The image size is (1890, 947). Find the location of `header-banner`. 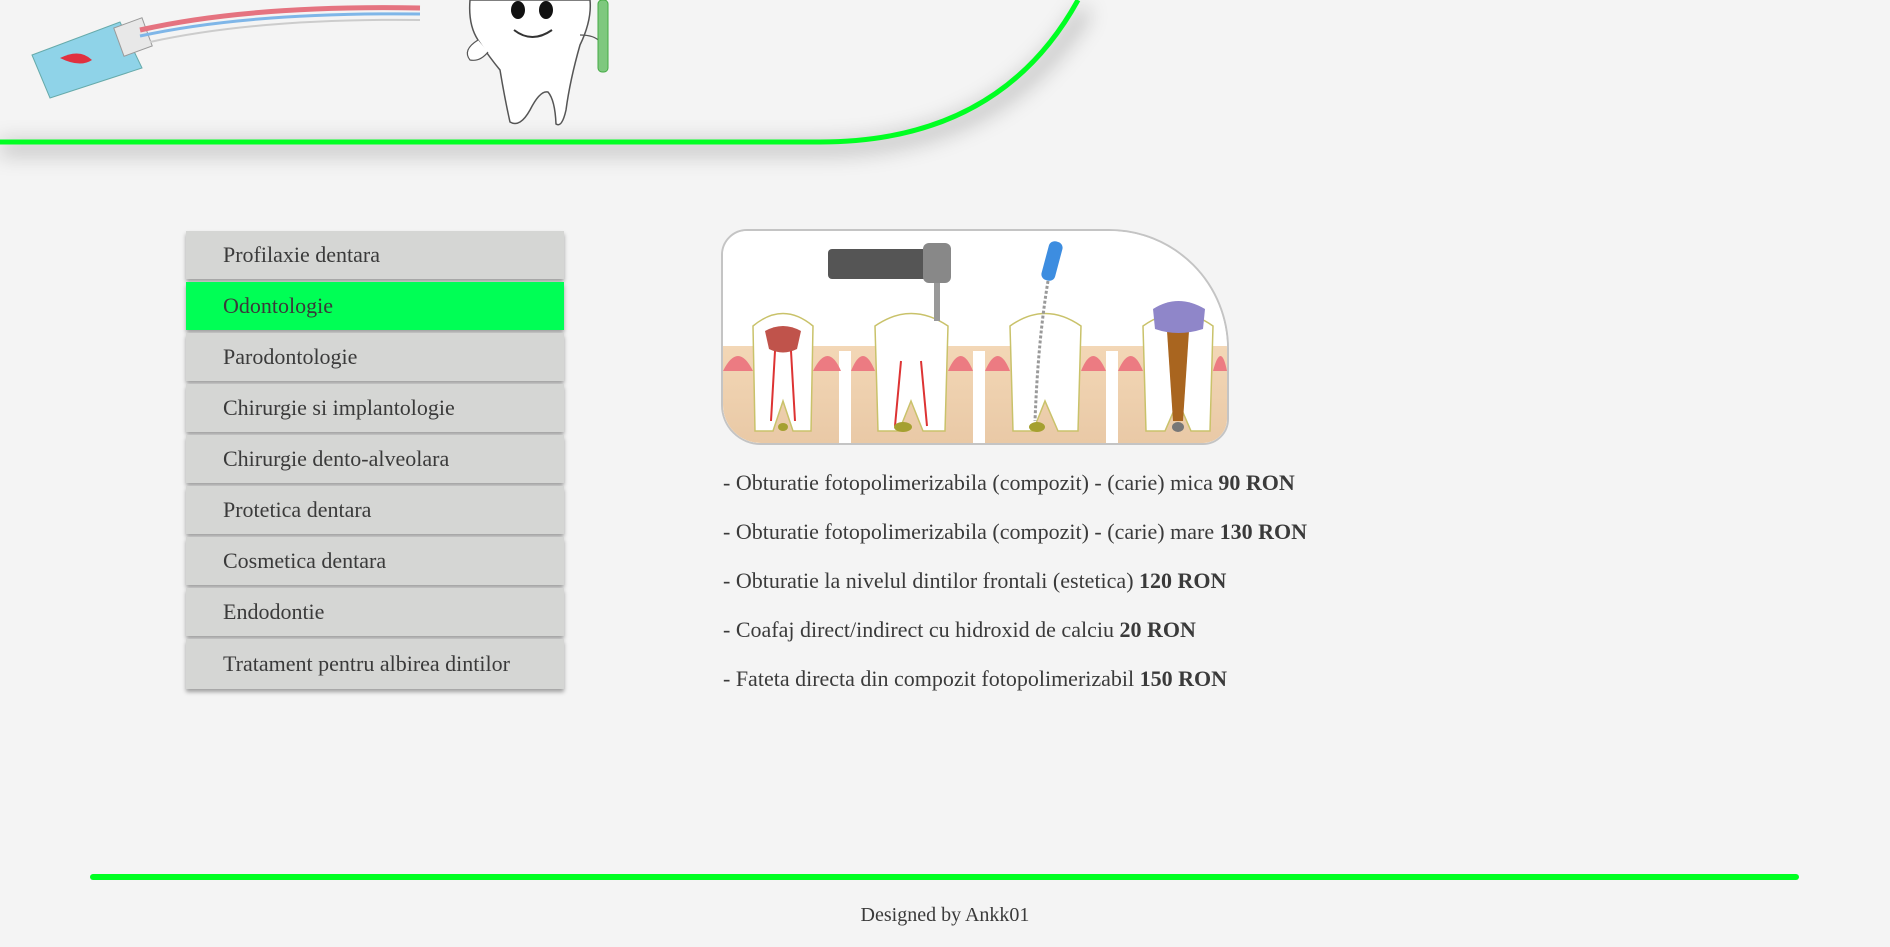

header-banner is located at coordinates (545, 77).